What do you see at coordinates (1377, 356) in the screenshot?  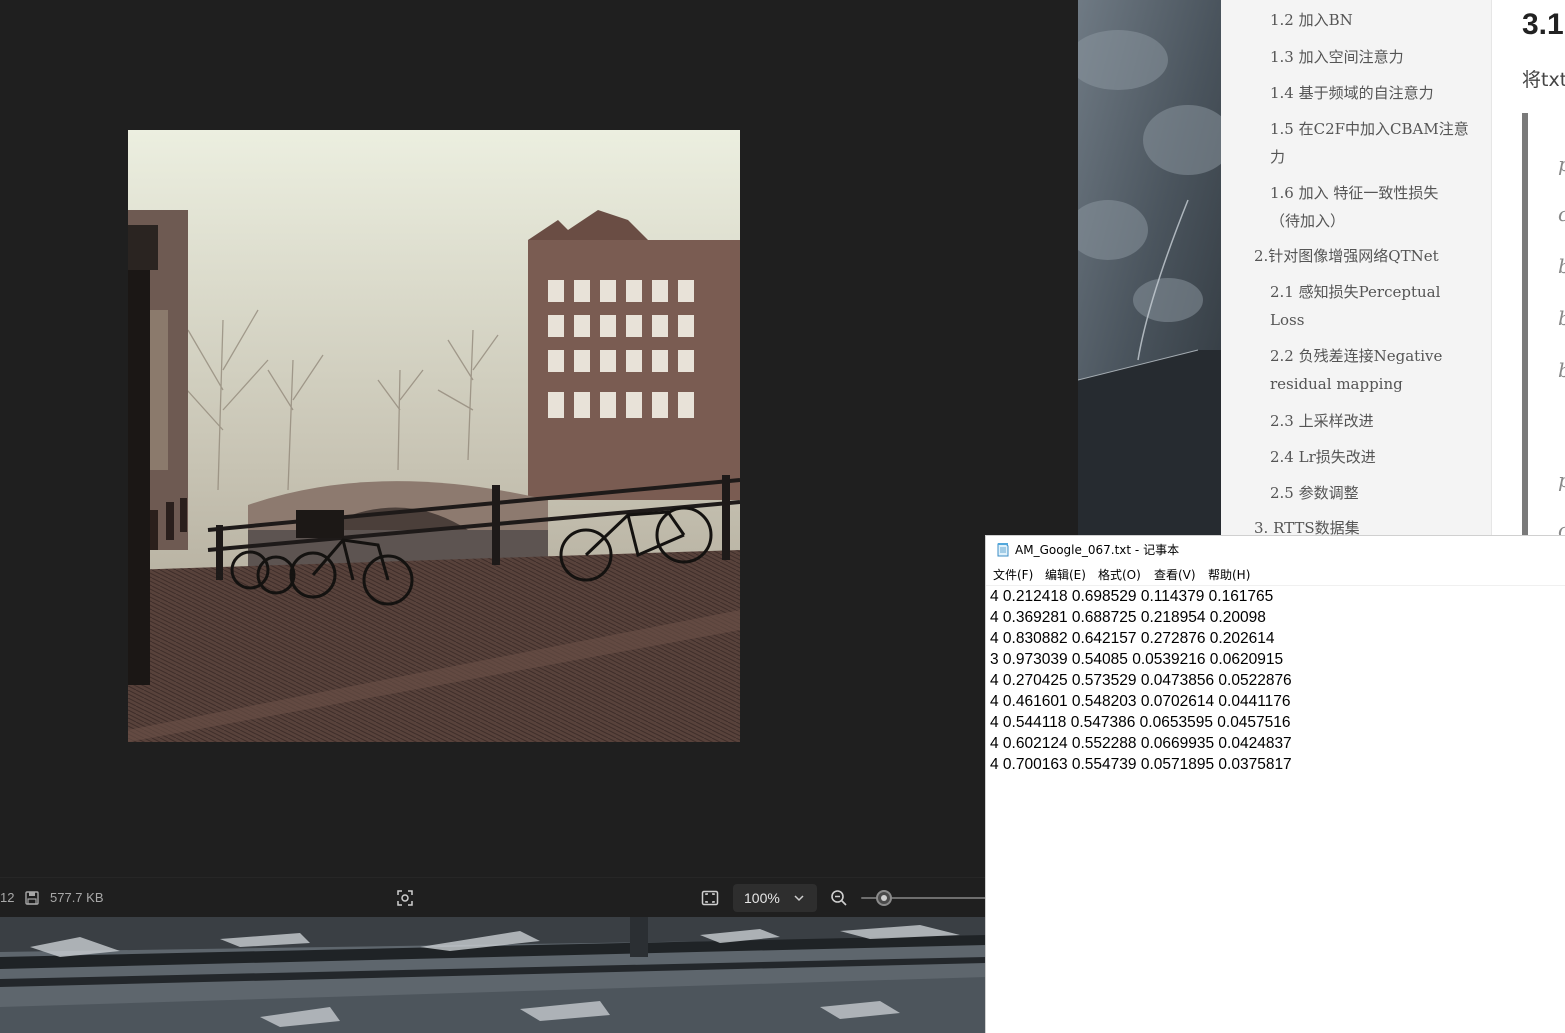 I see `toc-item-2-2: 2.2 负残差连接Negative` at bounding box center [1377, 356].